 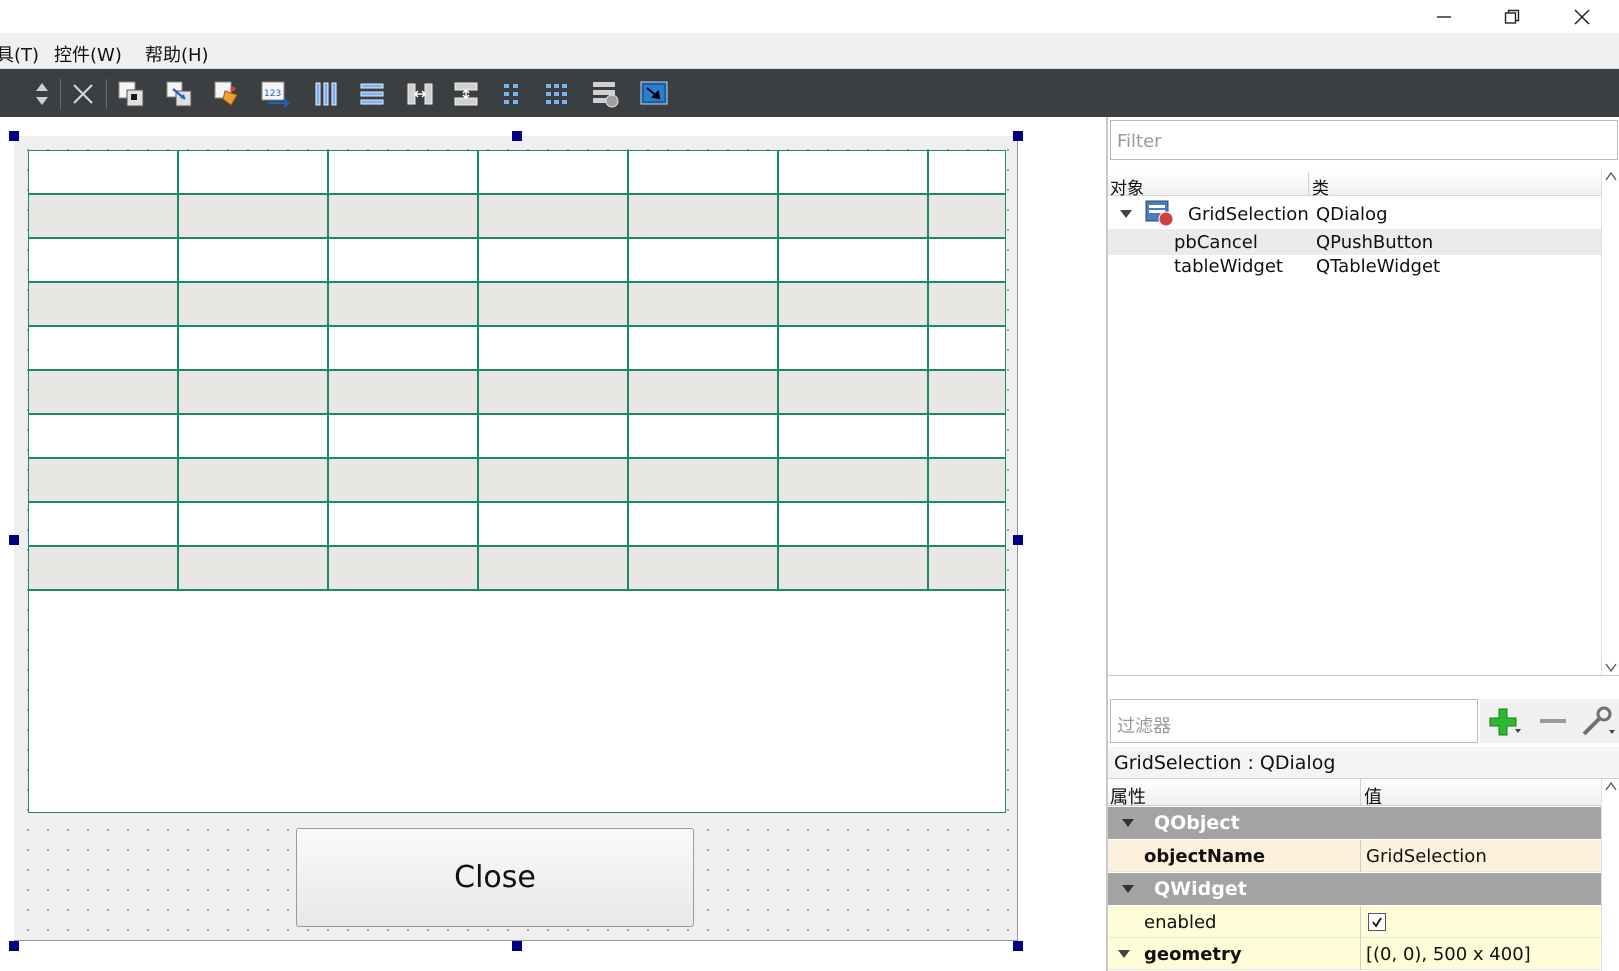 What do you see at coordinates (1228, 266) in the screenshot?
I see `tree-item-name: tableWidget` at bounding box center [1228, 266].